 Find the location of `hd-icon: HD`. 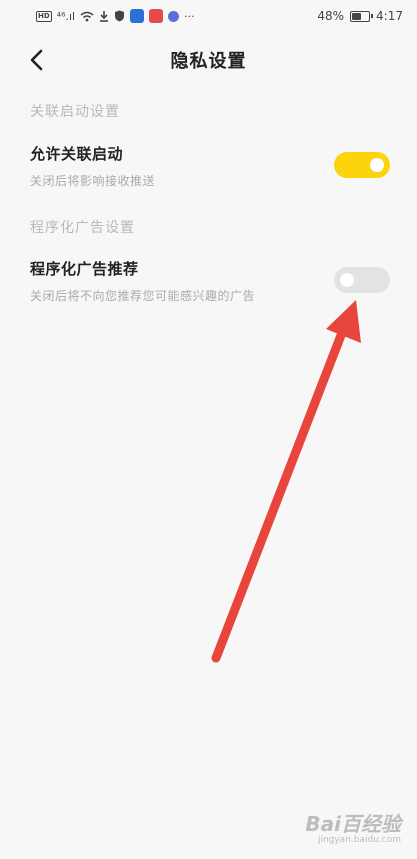

hd-icon: HD is located at coordinates (44, 16).